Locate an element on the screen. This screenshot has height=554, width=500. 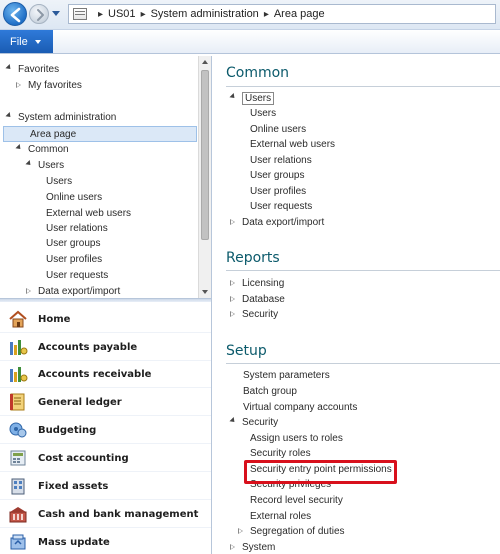
budgeting-icon is located at coordinates (18, 430).